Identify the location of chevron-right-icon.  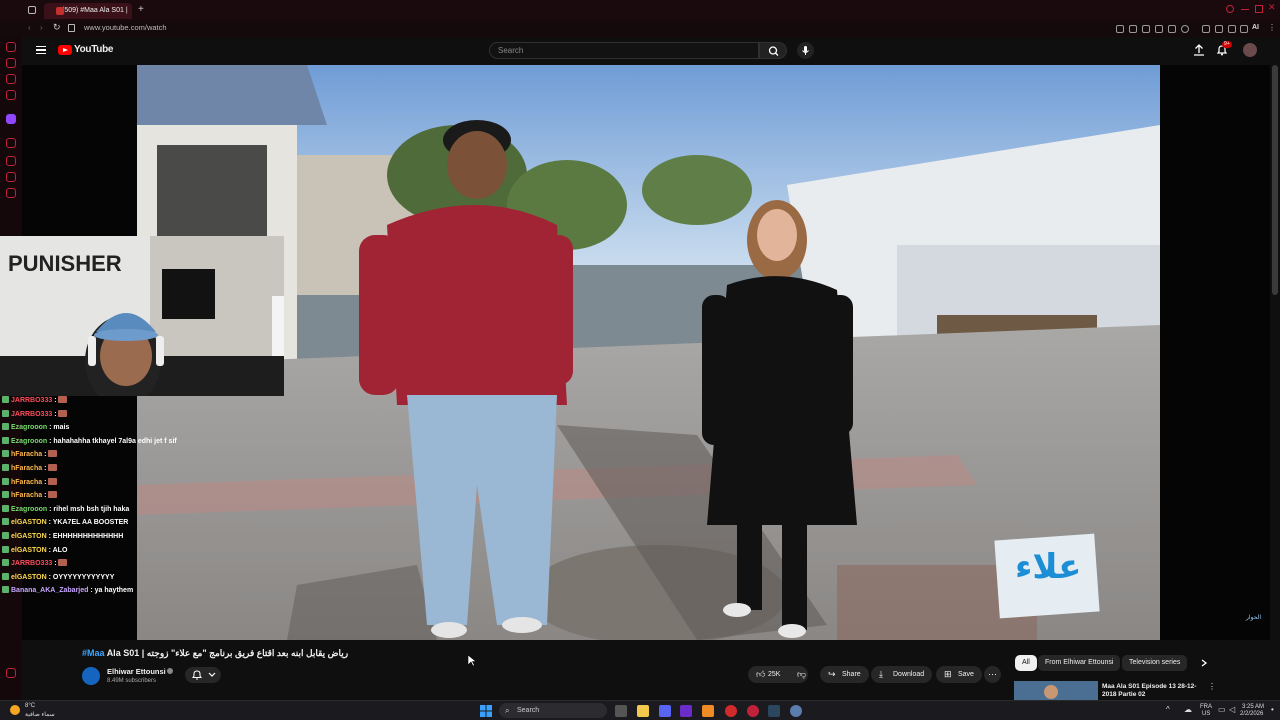
(1204, 663).